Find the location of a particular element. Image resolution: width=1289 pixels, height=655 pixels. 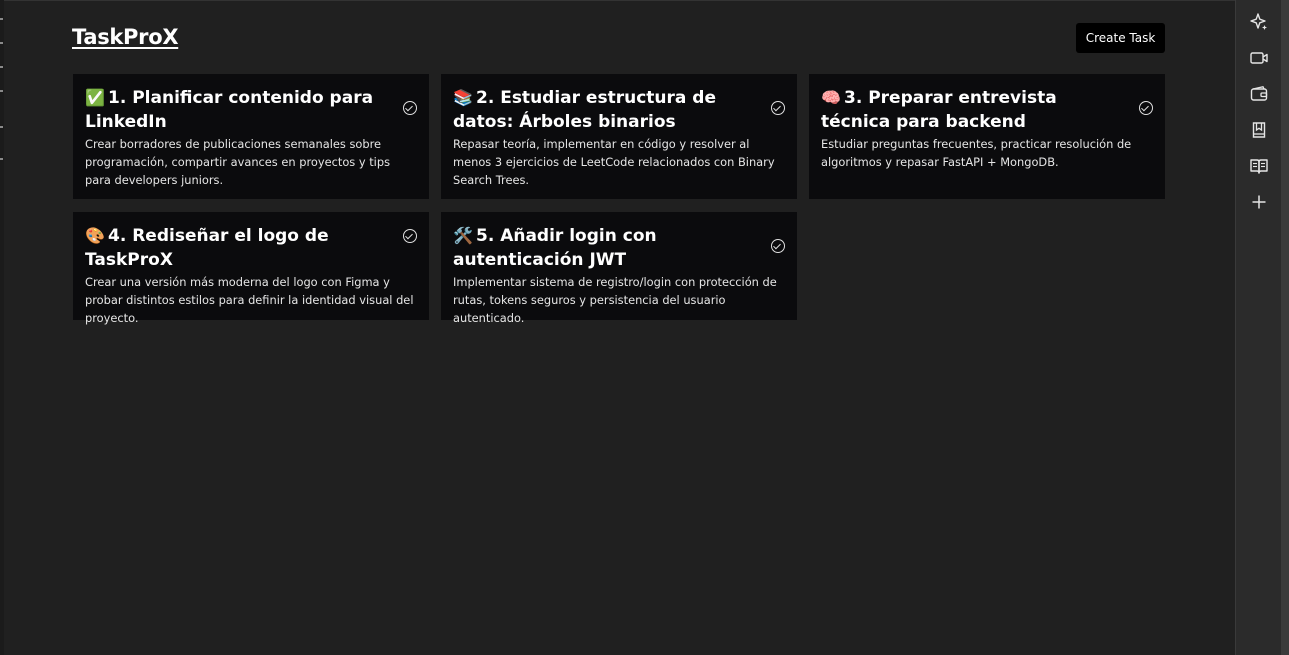

app-title: TaskProX is located at coordinates (125, 37).